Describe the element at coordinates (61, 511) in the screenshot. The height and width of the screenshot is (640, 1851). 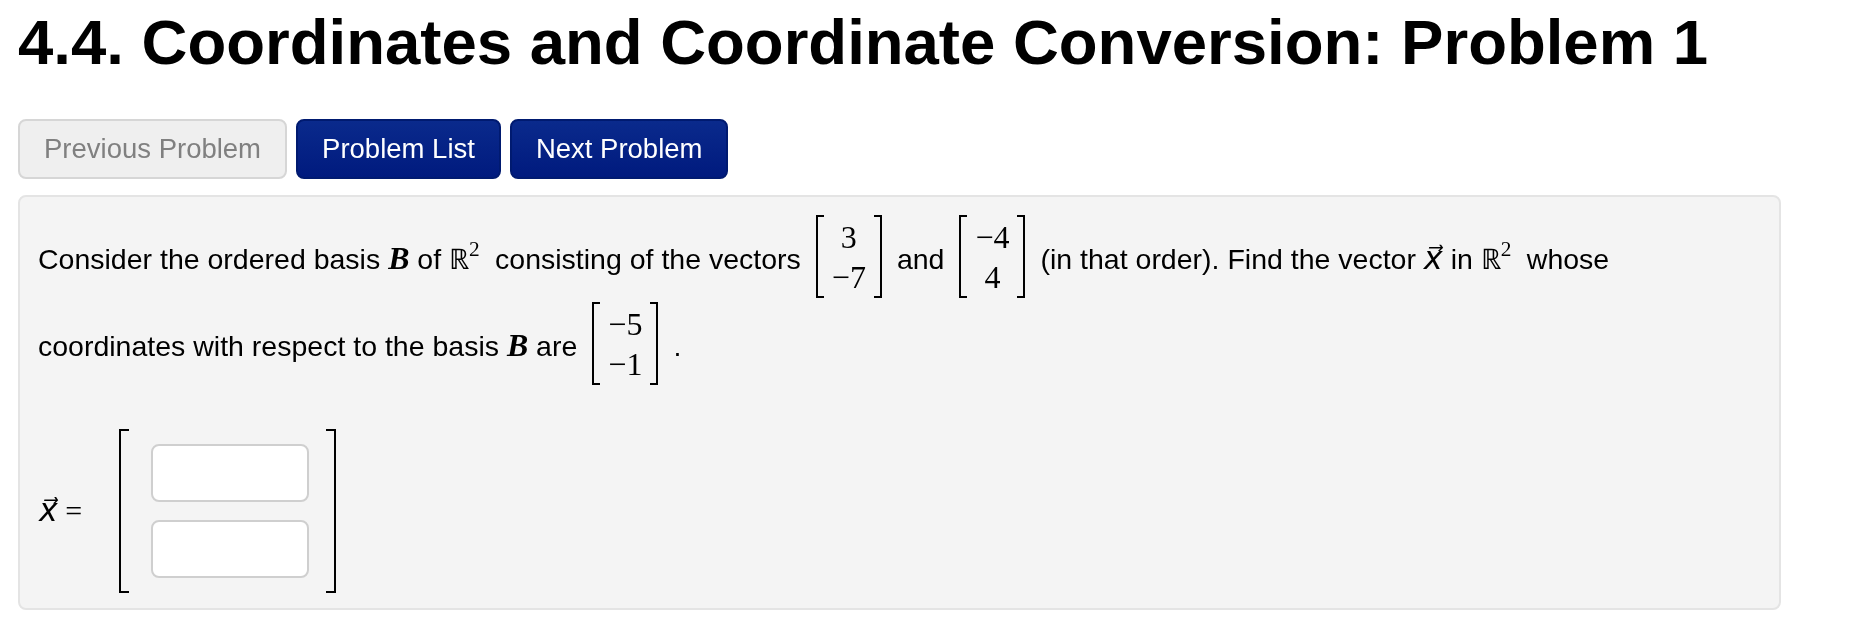
I see `math-label: x⃗ =` at that location.